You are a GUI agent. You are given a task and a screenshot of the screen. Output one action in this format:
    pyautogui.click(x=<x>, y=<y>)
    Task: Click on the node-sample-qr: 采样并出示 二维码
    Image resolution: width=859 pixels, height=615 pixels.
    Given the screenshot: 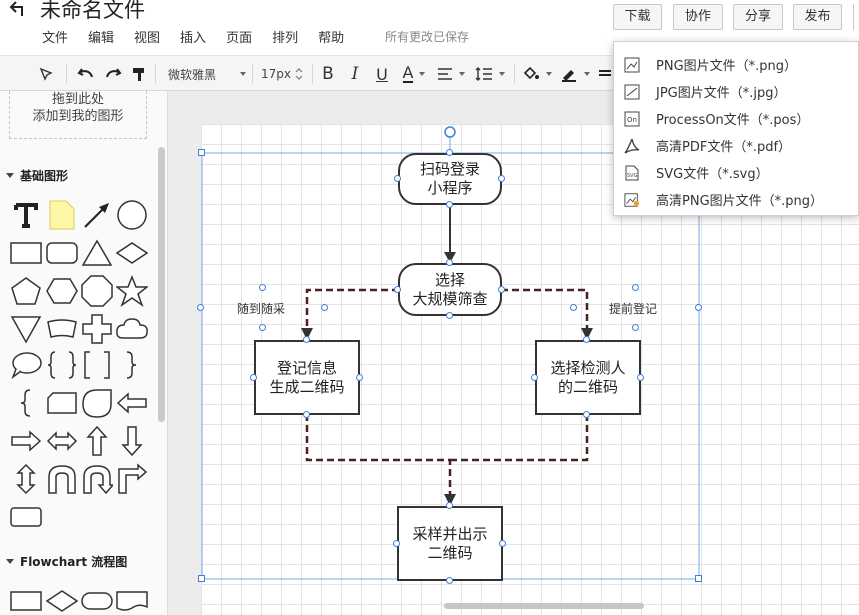 What is the action you would take?
    pyautogui.click(x=450, y=543)
    